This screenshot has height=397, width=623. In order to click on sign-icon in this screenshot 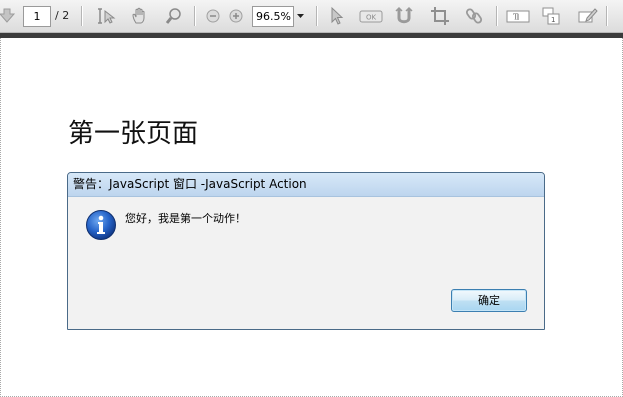, I will do `click(588, 16)`.